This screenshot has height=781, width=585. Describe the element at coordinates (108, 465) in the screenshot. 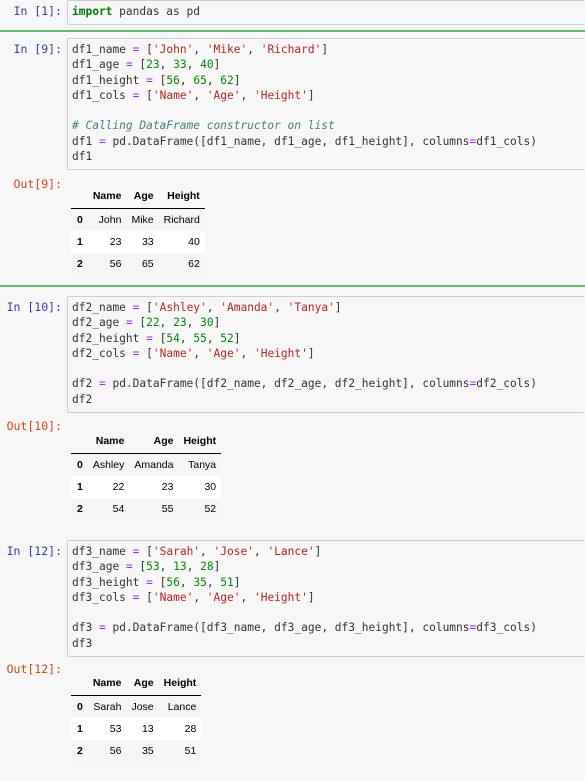

I see `table-cell: Ashley` at that location.